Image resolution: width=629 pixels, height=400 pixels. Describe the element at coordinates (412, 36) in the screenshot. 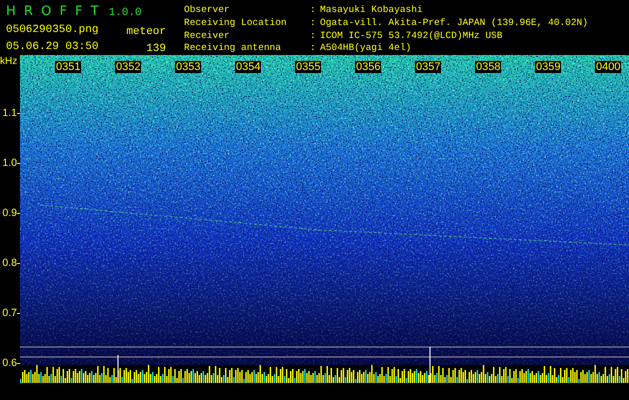

I see `info-value: ICOM IC-575 53.7492(@LCD)MHz USB` at that location.